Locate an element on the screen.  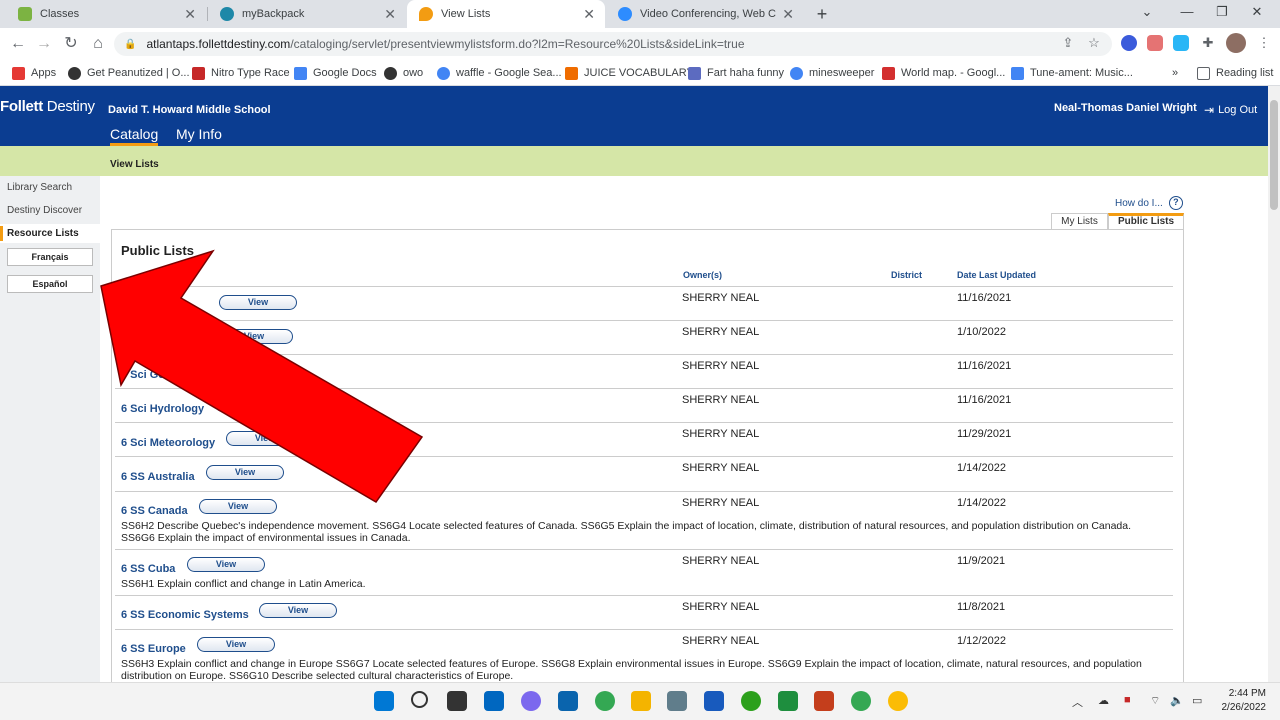
bookmark-star-icon: ☆ is located at coordinates (1094, 43).